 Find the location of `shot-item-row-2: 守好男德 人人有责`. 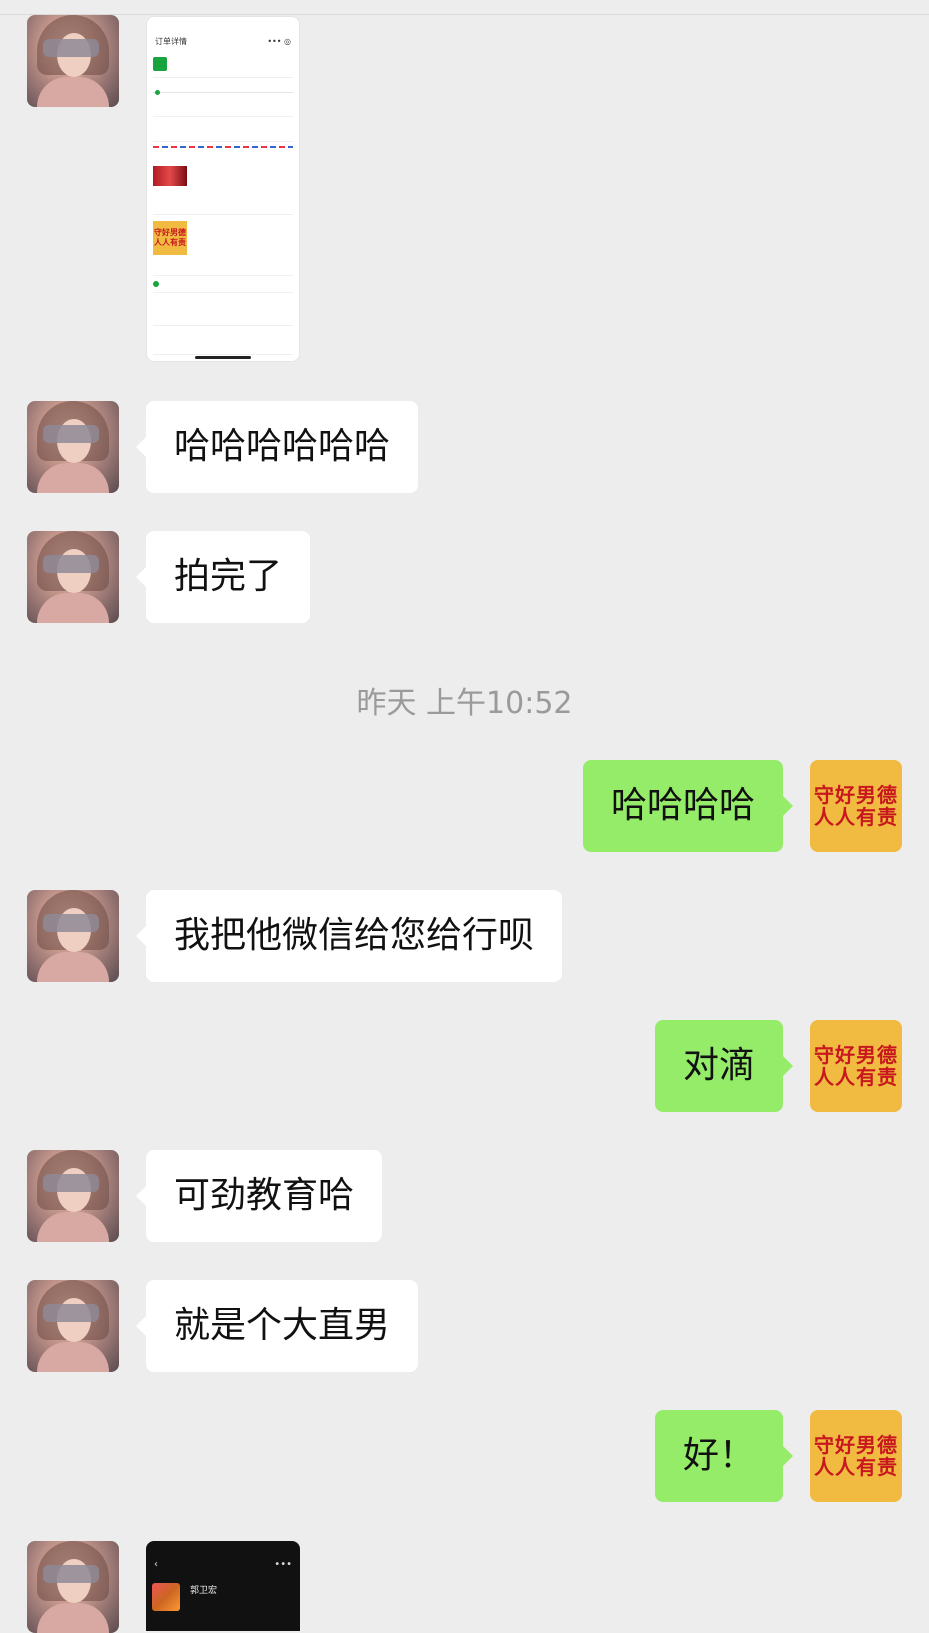

shot-item-row-2: 守好男德 人人有责 is located at coordinates (223, 245).